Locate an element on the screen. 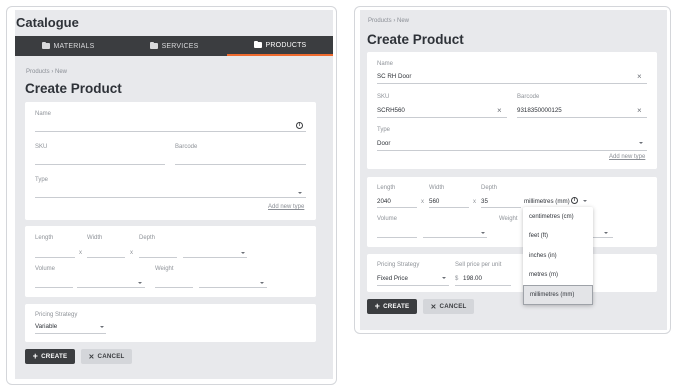 This screenshot has height=390, width=683. unit-option: inches (in) is located at coordinates (558, 256).